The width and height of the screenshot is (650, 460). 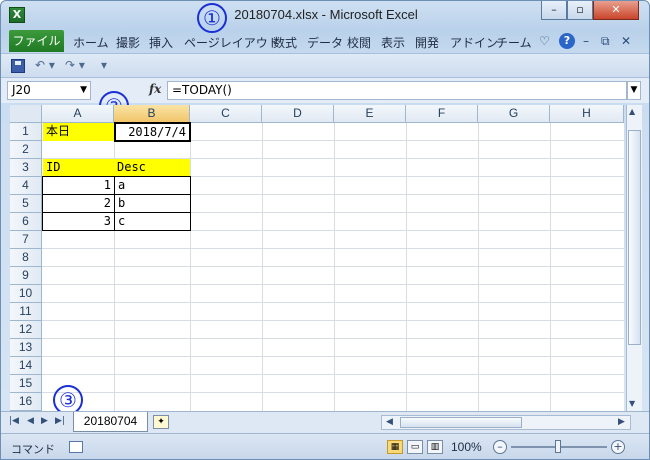 What do you see at coordinates (26, 384) in the screenshot?
I see `row-header-15: 15` at bounding box center [26, 384].